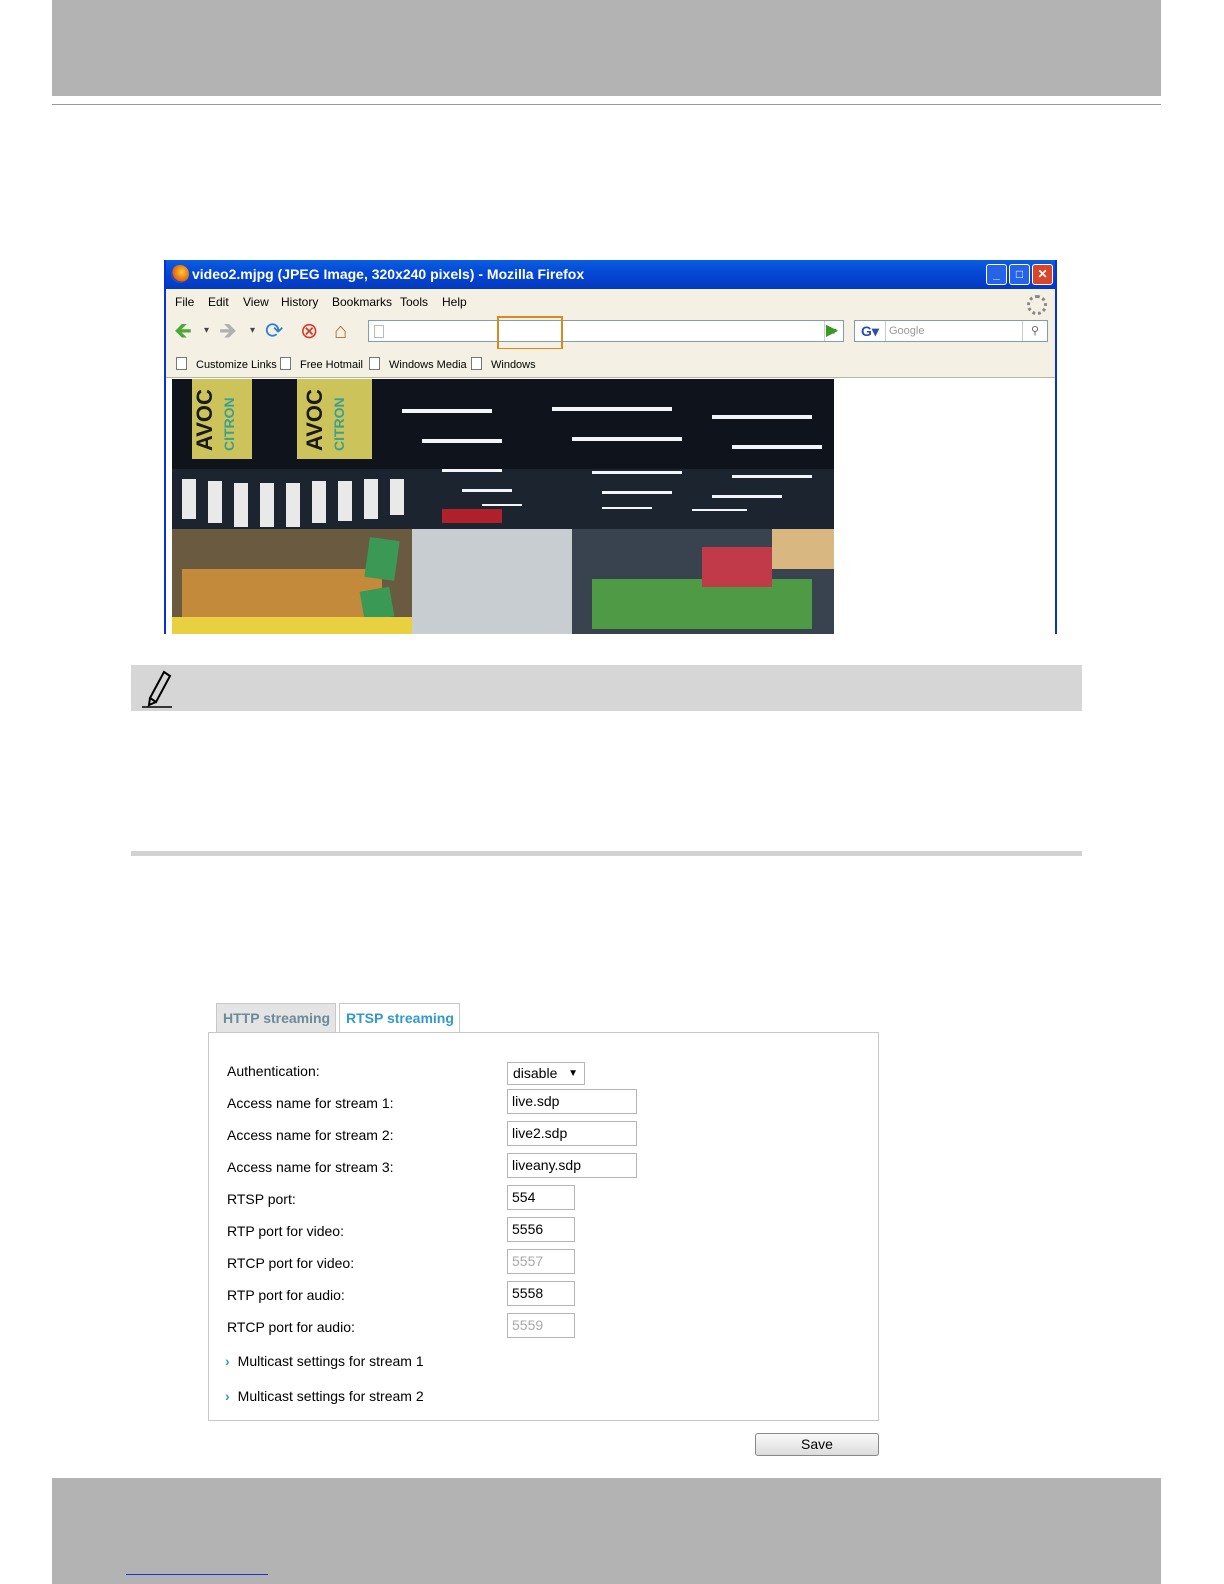 This screenshot has width=1224, height=1584. I want to click on bookmark-item: Free Hotmail, so click(321, 364).